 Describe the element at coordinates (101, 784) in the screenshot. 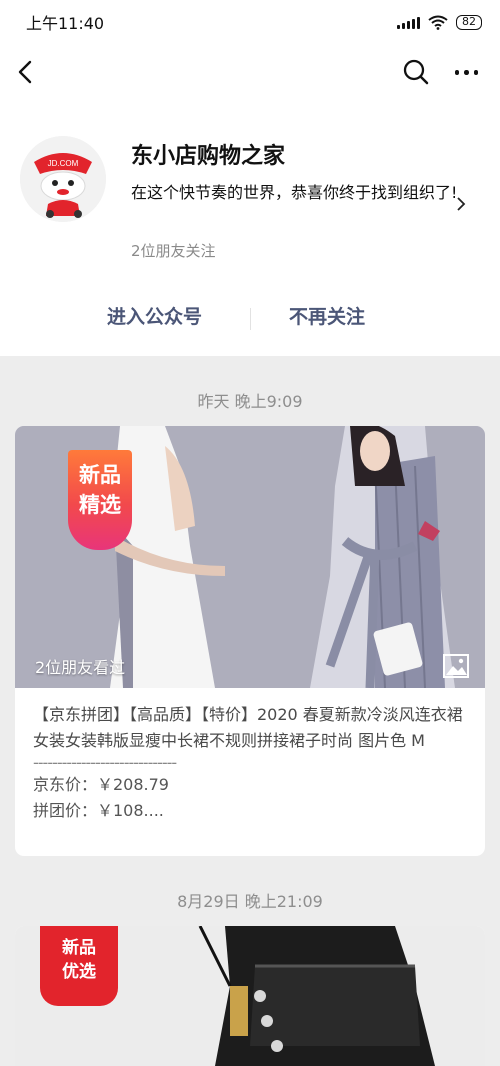

I see `jd-price: 京东价：￥208.79` at that location.